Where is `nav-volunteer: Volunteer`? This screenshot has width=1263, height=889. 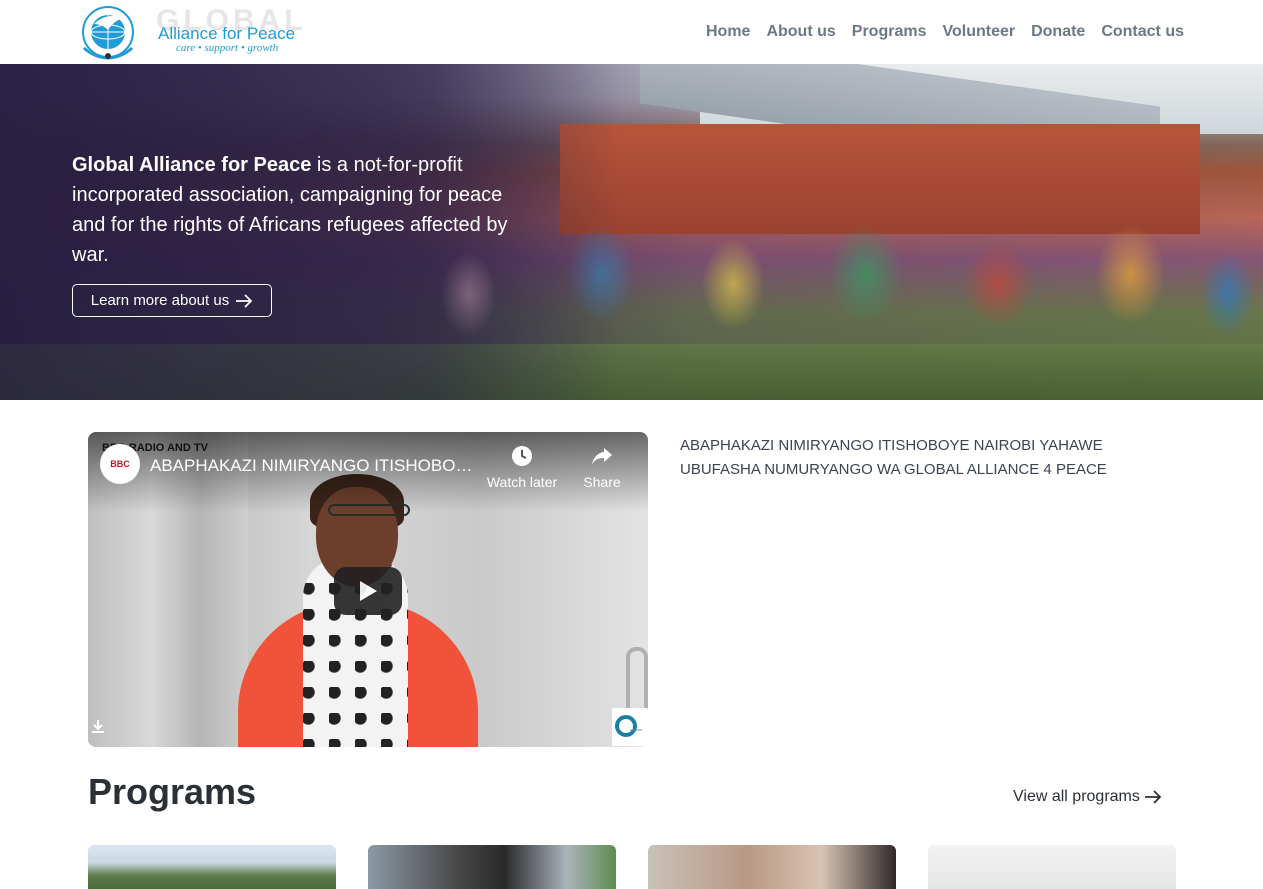
nav-volunteer: Volunteer is located at coordinates (978, 32).